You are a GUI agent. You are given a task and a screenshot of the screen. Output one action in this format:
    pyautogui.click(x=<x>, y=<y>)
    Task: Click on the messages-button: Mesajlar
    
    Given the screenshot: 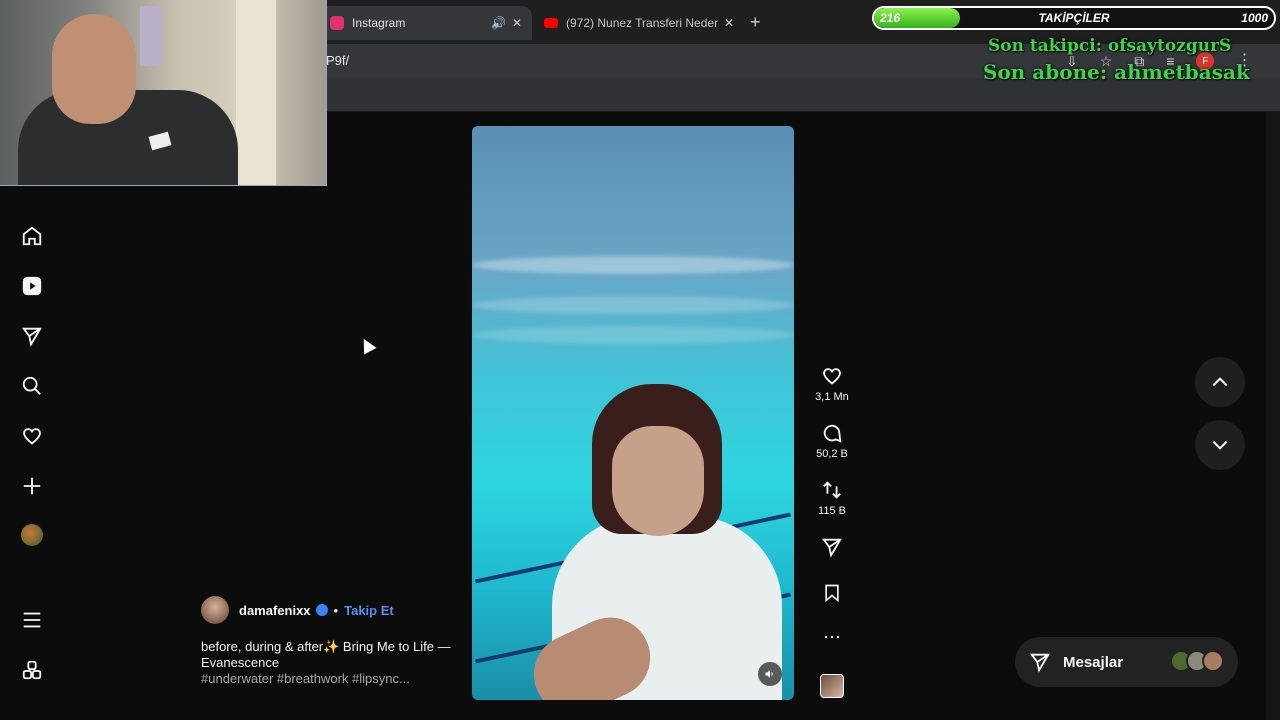 What is the action you would take?
    pyautogui.click(x=1126, y=662)
    